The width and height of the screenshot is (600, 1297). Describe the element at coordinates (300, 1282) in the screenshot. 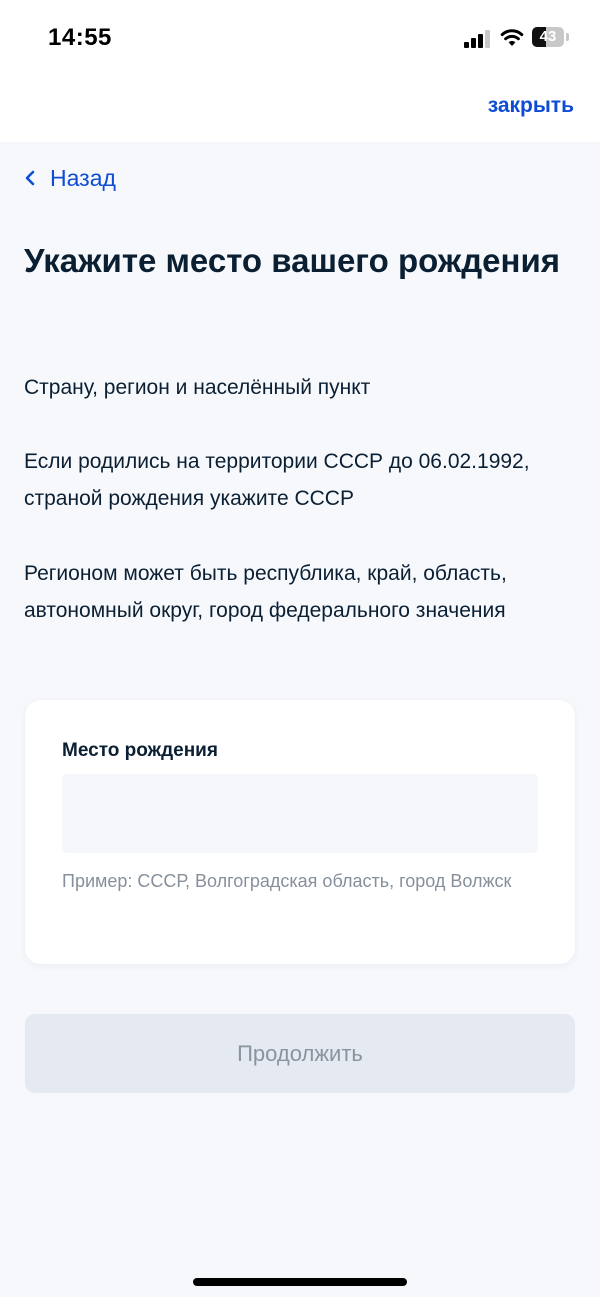

I see `home-indicator` at that location.